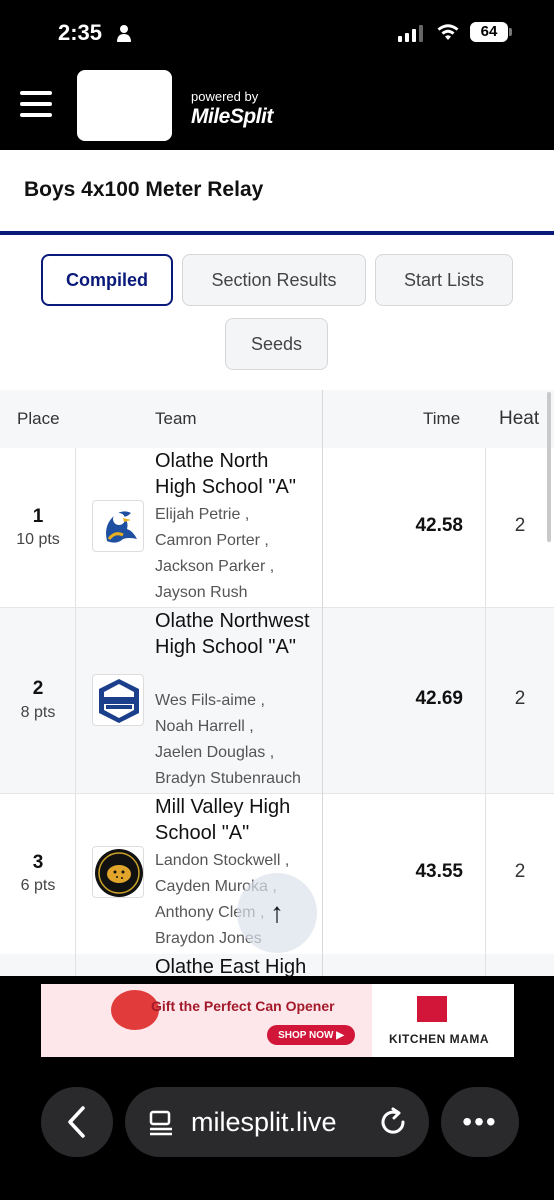  What do you see at coordinates (235, 634) in the screenshot?
I see `team-name: Olathe Northwest High School "A"` at bounding box center [235, 634].